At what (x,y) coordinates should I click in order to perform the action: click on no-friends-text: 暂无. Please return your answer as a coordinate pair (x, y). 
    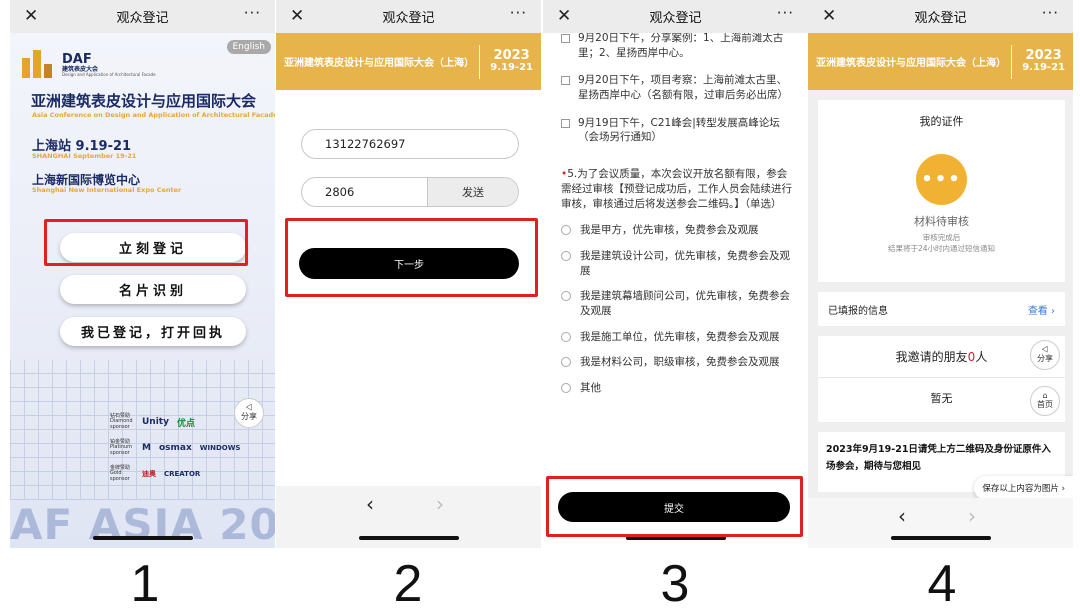
    Looking at the image, I should click on (941, 398).